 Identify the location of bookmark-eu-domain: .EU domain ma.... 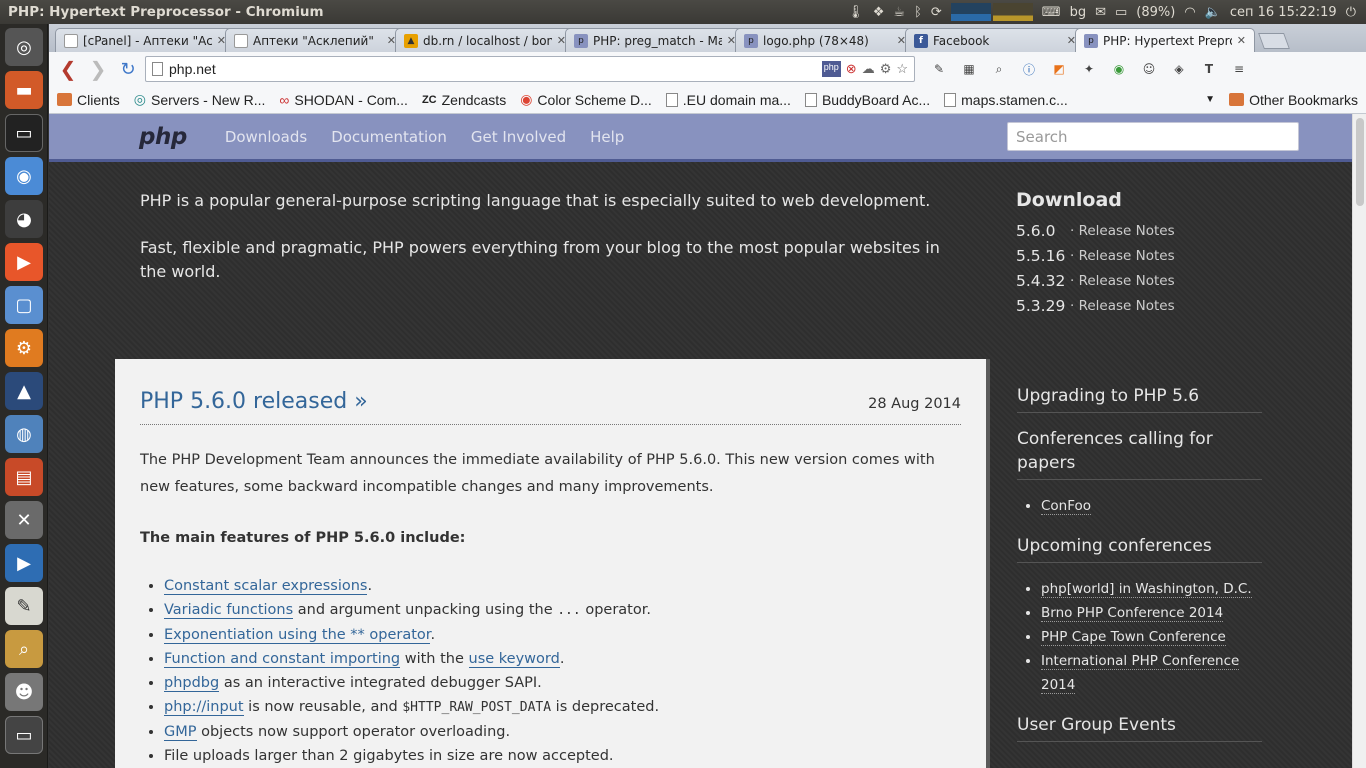
(728, 100).